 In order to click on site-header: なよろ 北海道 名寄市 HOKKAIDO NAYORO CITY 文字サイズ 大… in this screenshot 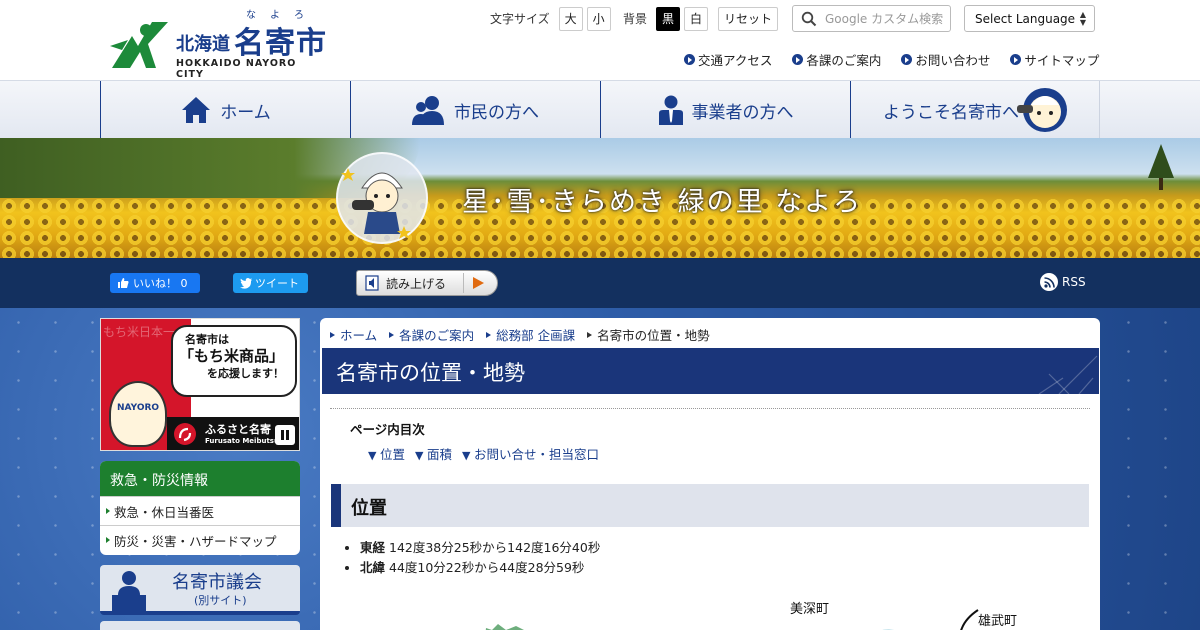, I will do `click(600, 40)`.